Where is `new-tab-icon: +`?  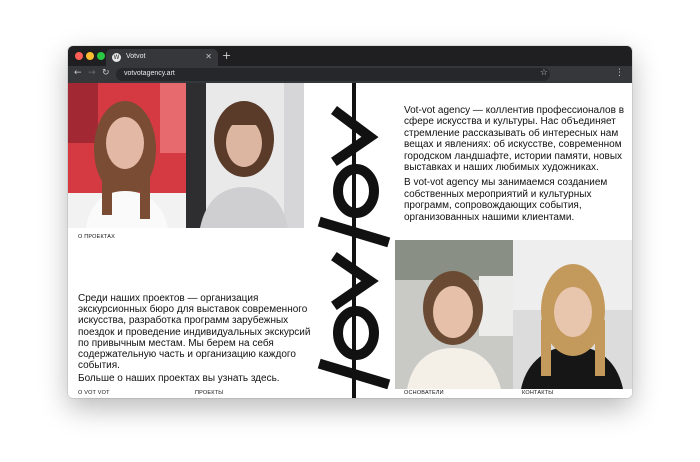
new-tab-icon: + is located at coordinates (226, 55).